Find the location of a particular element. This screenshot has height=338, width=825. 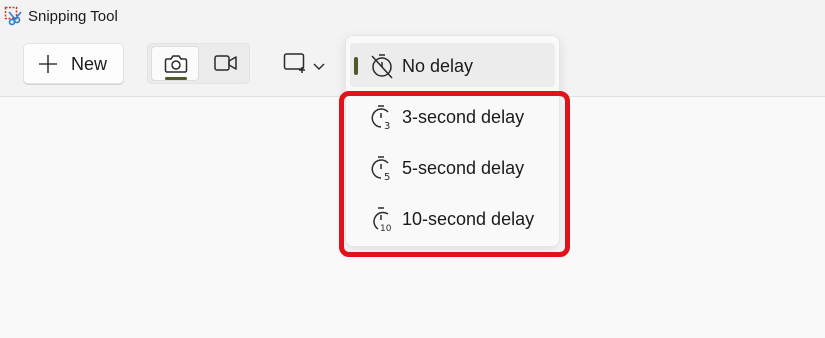

timer-5-icon: 5 is located at coordinates (382, 169).